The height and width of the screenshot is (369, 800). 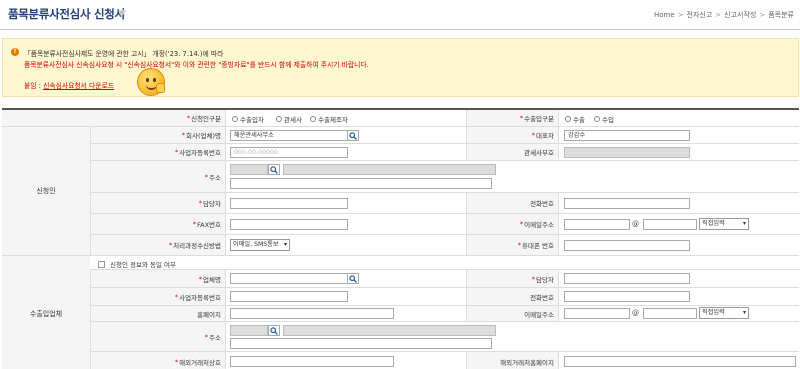 I want to click on phone-input, so click(x=627, y=203).